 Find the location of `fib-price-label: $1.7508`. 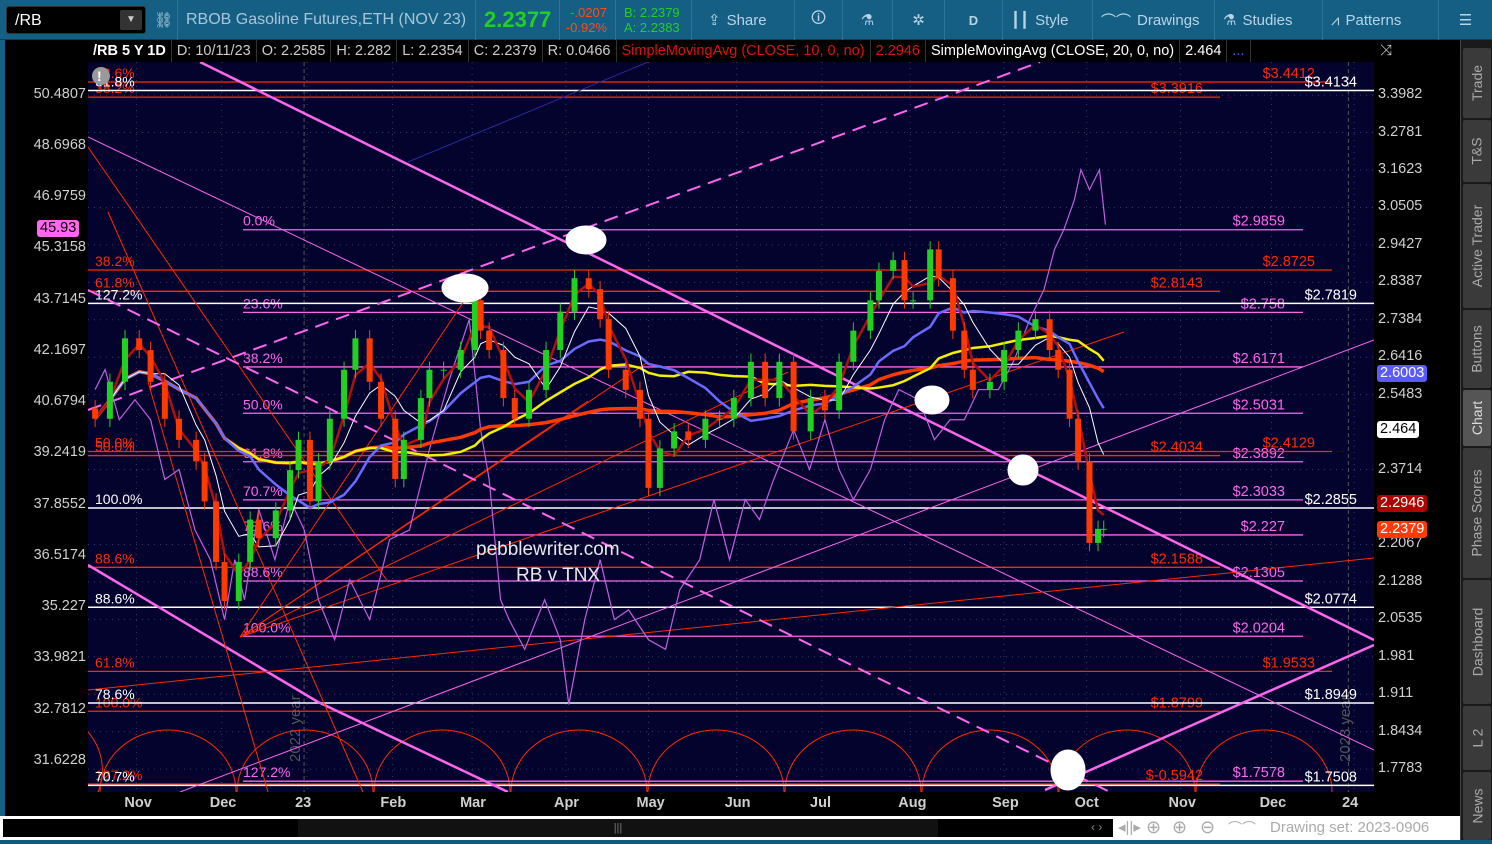

fib-price-label: $1.7508 is located at coordinates (1331, 777).